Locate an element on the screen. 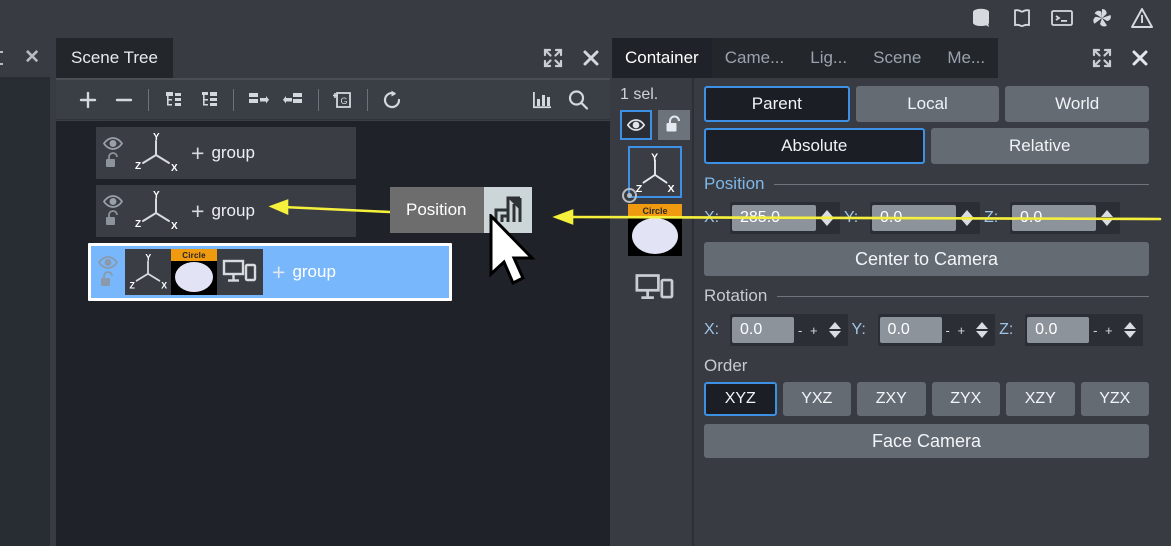 The width and height of the screenshot is (1171, 546). unlock-icon is located at coordinates (112, 217).